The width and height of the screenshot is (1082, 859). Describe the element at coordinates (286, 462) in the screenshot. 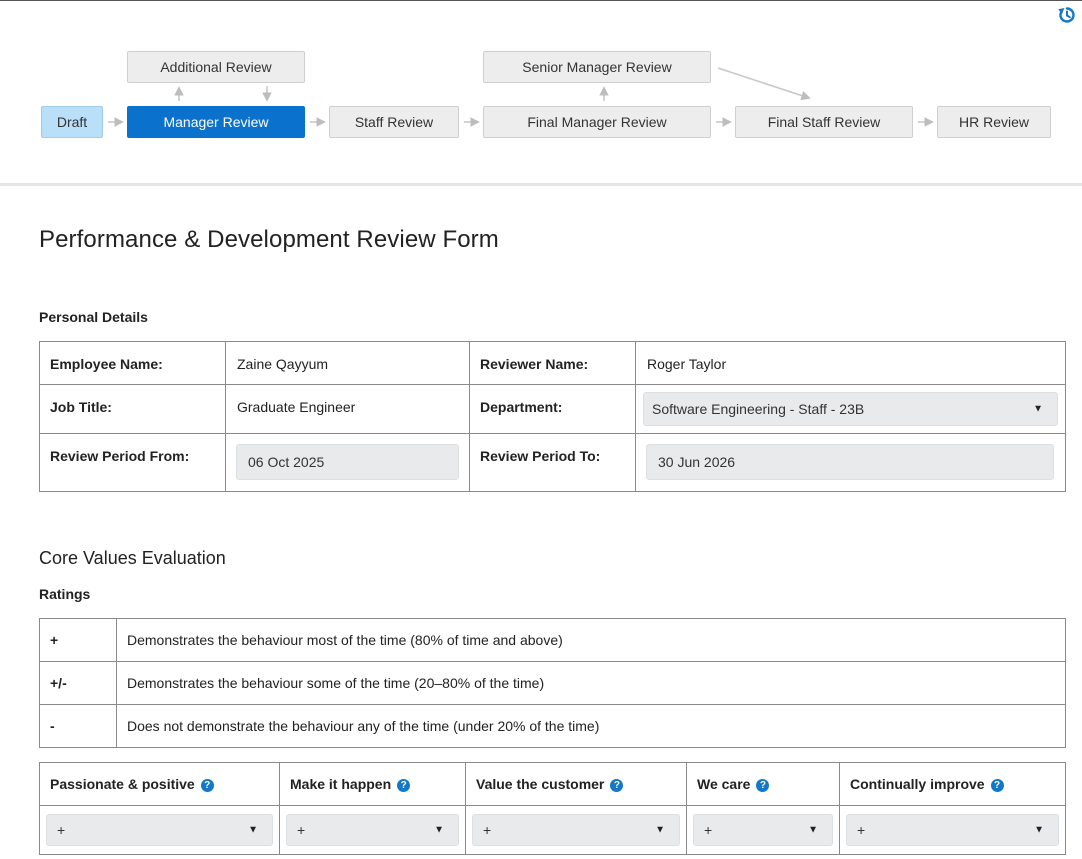

I see `review-period-from-value: 06 Oct 2025` at that location.